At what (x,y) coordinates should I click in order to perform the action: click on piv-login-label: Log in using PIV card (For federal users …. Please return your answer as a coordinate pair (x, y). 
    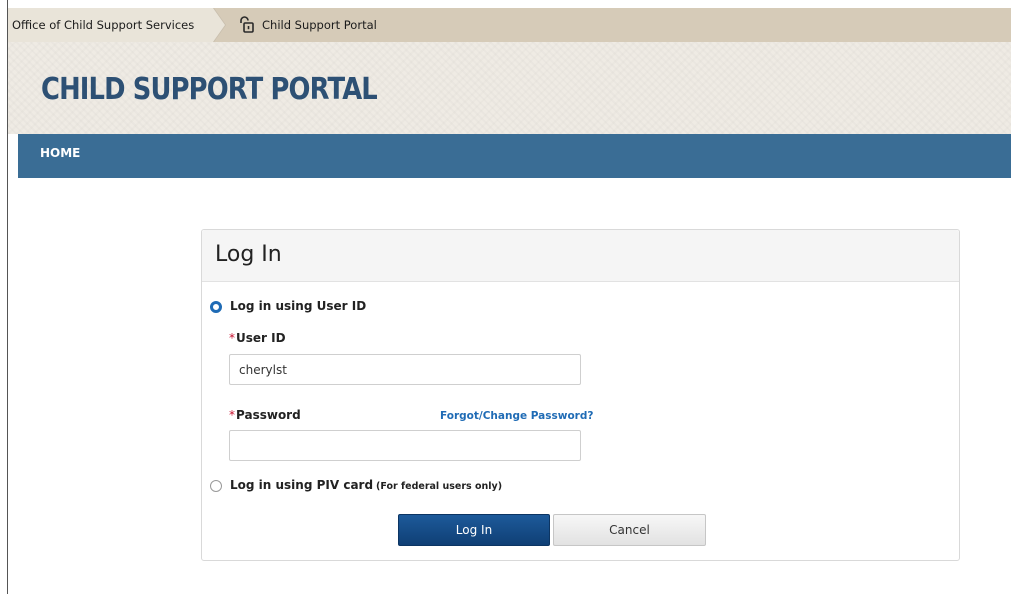
    Looking at the image, I should click on (366, 485).